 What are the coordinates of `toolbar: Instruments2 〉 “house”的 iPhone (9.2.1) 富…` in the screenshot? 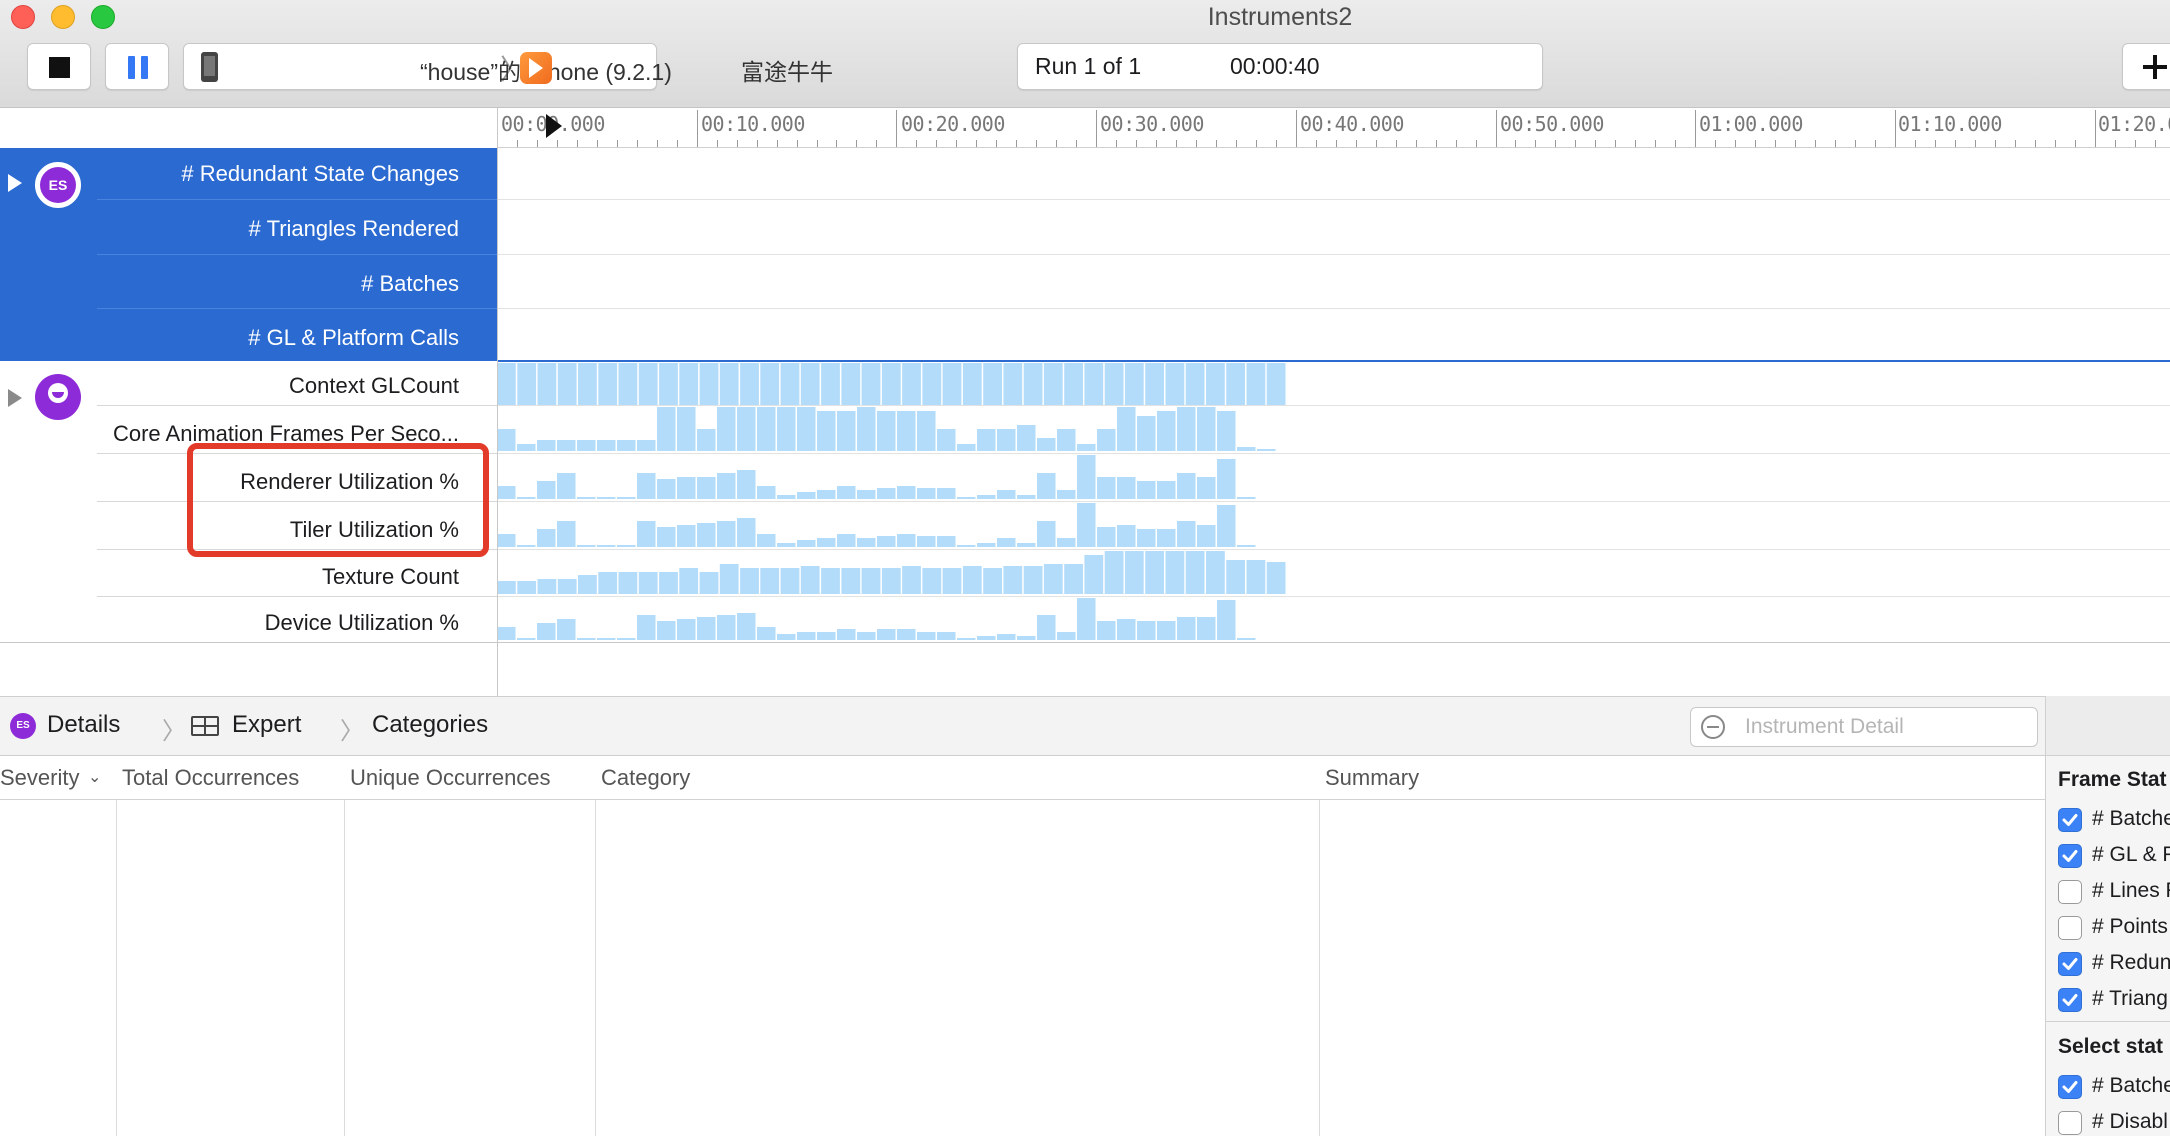 It's located at (1085, 54).